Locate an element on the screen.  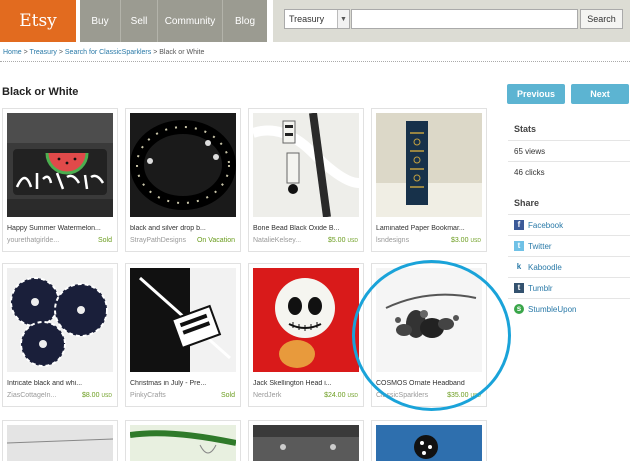
share-stumbleupon: s StumbleUpon is located at coordinates (569, 308).